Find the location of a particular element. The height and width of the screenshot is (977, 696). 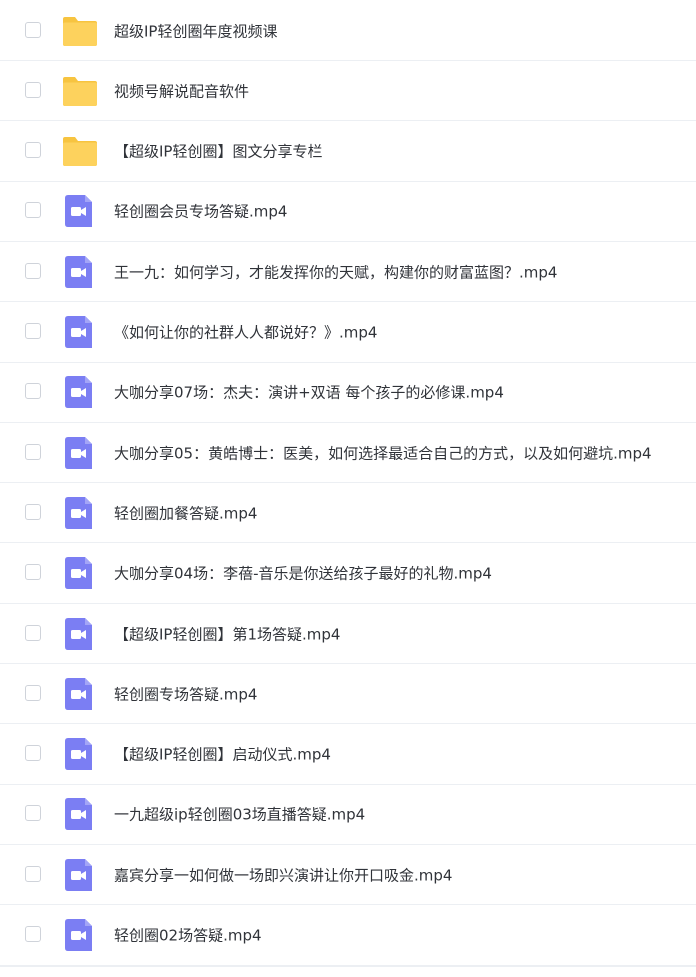

file-row: 一九超级ip轻创圈03场直播答疑.mp4 is located at coordinates (348, 815).